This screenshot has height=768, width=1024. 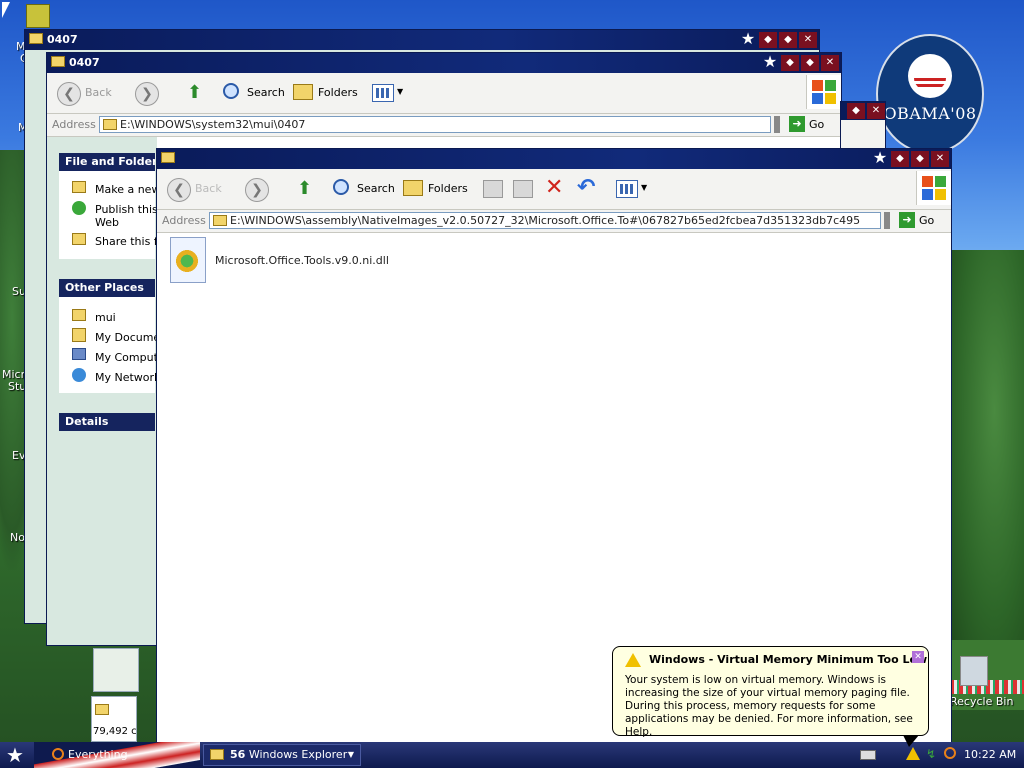 What do you see at coordinates (435, 124) in the screenshot?
I see `address-input: E:\WINDOWS\system32\mui\0407` at bounding box center [435, 124].